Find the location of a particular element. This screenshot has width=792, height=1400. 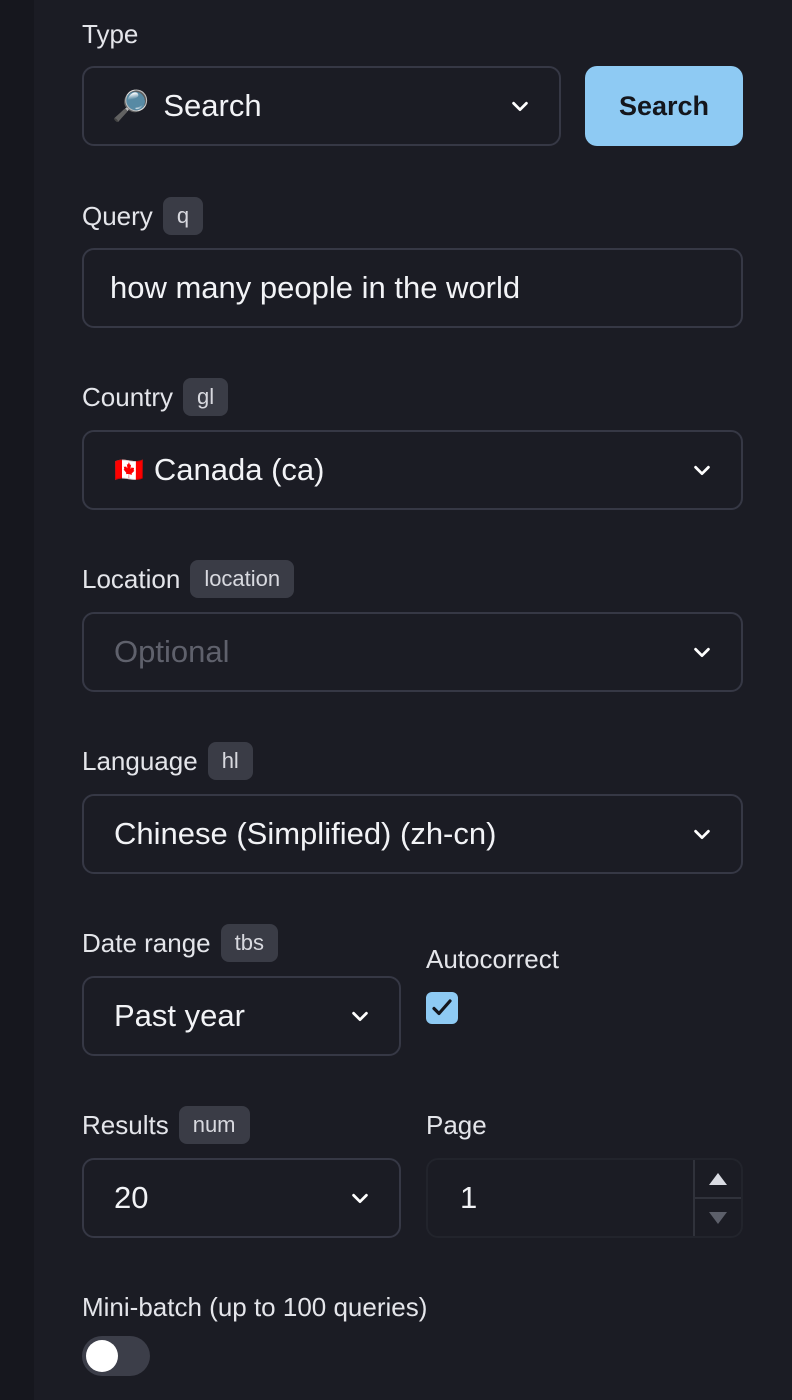

magnifier-icon: 🔎 is located at coordinates (131, 106).